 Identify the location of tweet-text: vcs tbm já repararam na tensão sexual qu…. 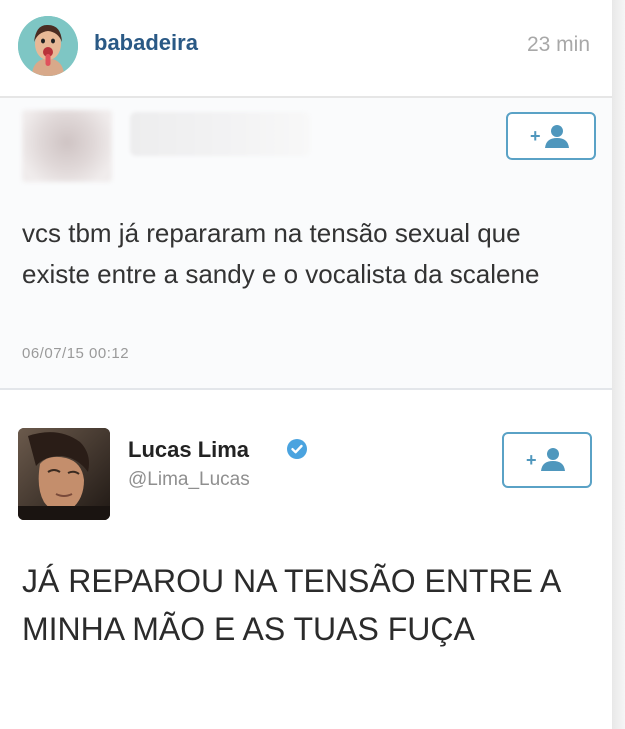
(281, 253).